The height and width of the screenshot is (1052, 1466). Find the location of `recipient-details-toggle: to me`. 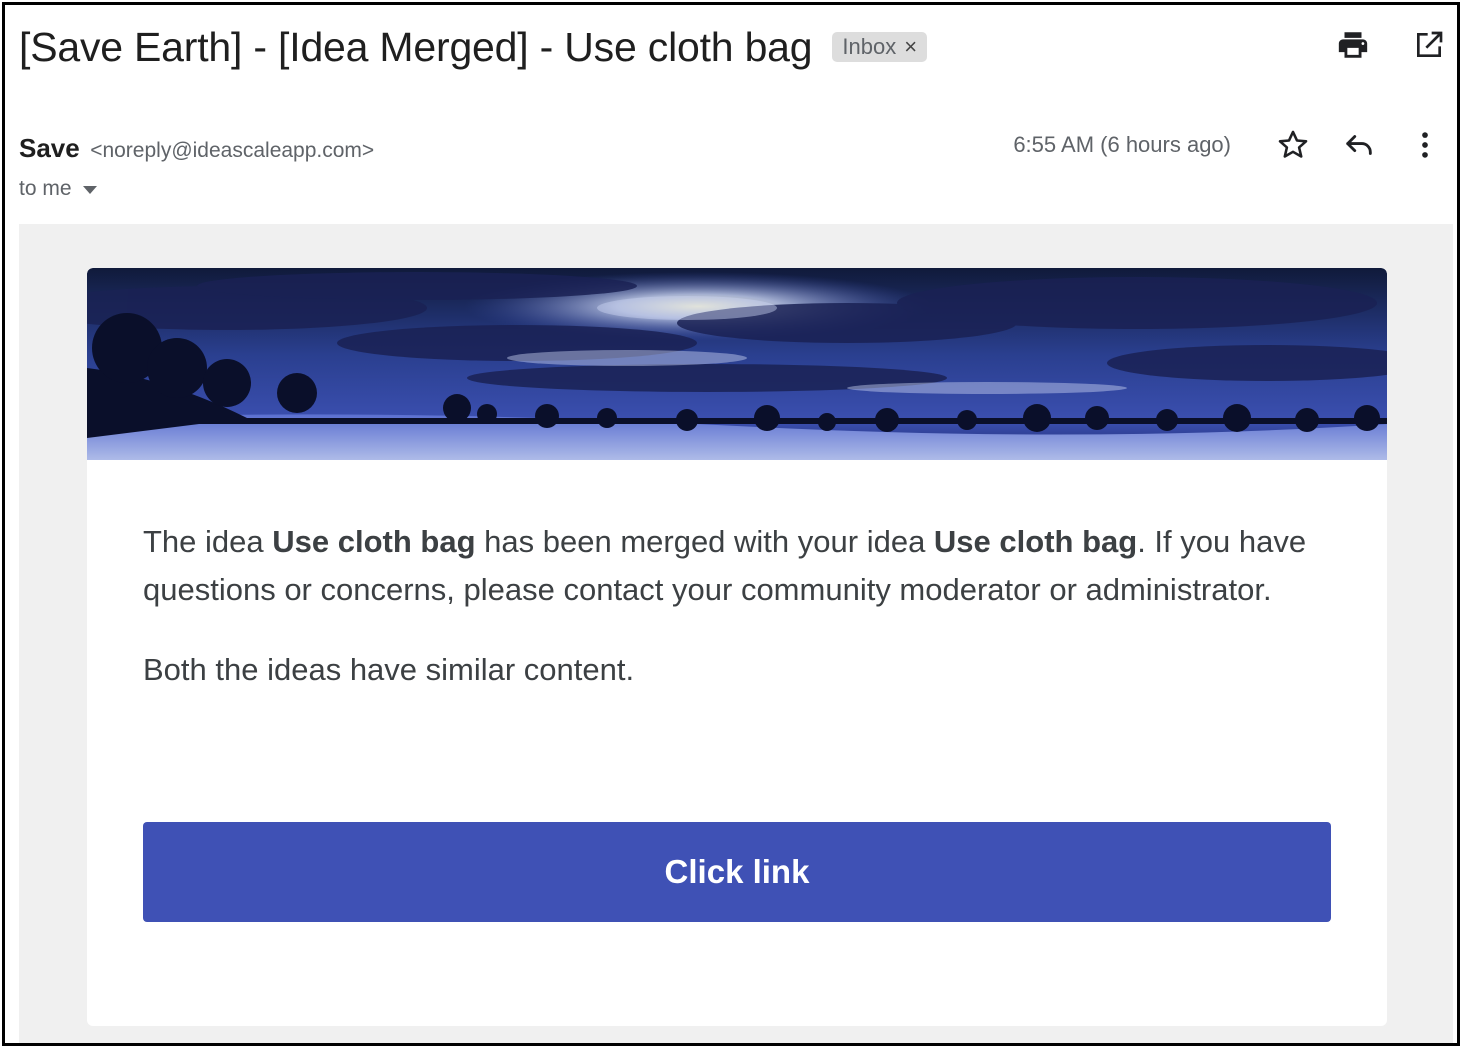

recipient-details-toggle: to me is located at coordinates (58, 189).